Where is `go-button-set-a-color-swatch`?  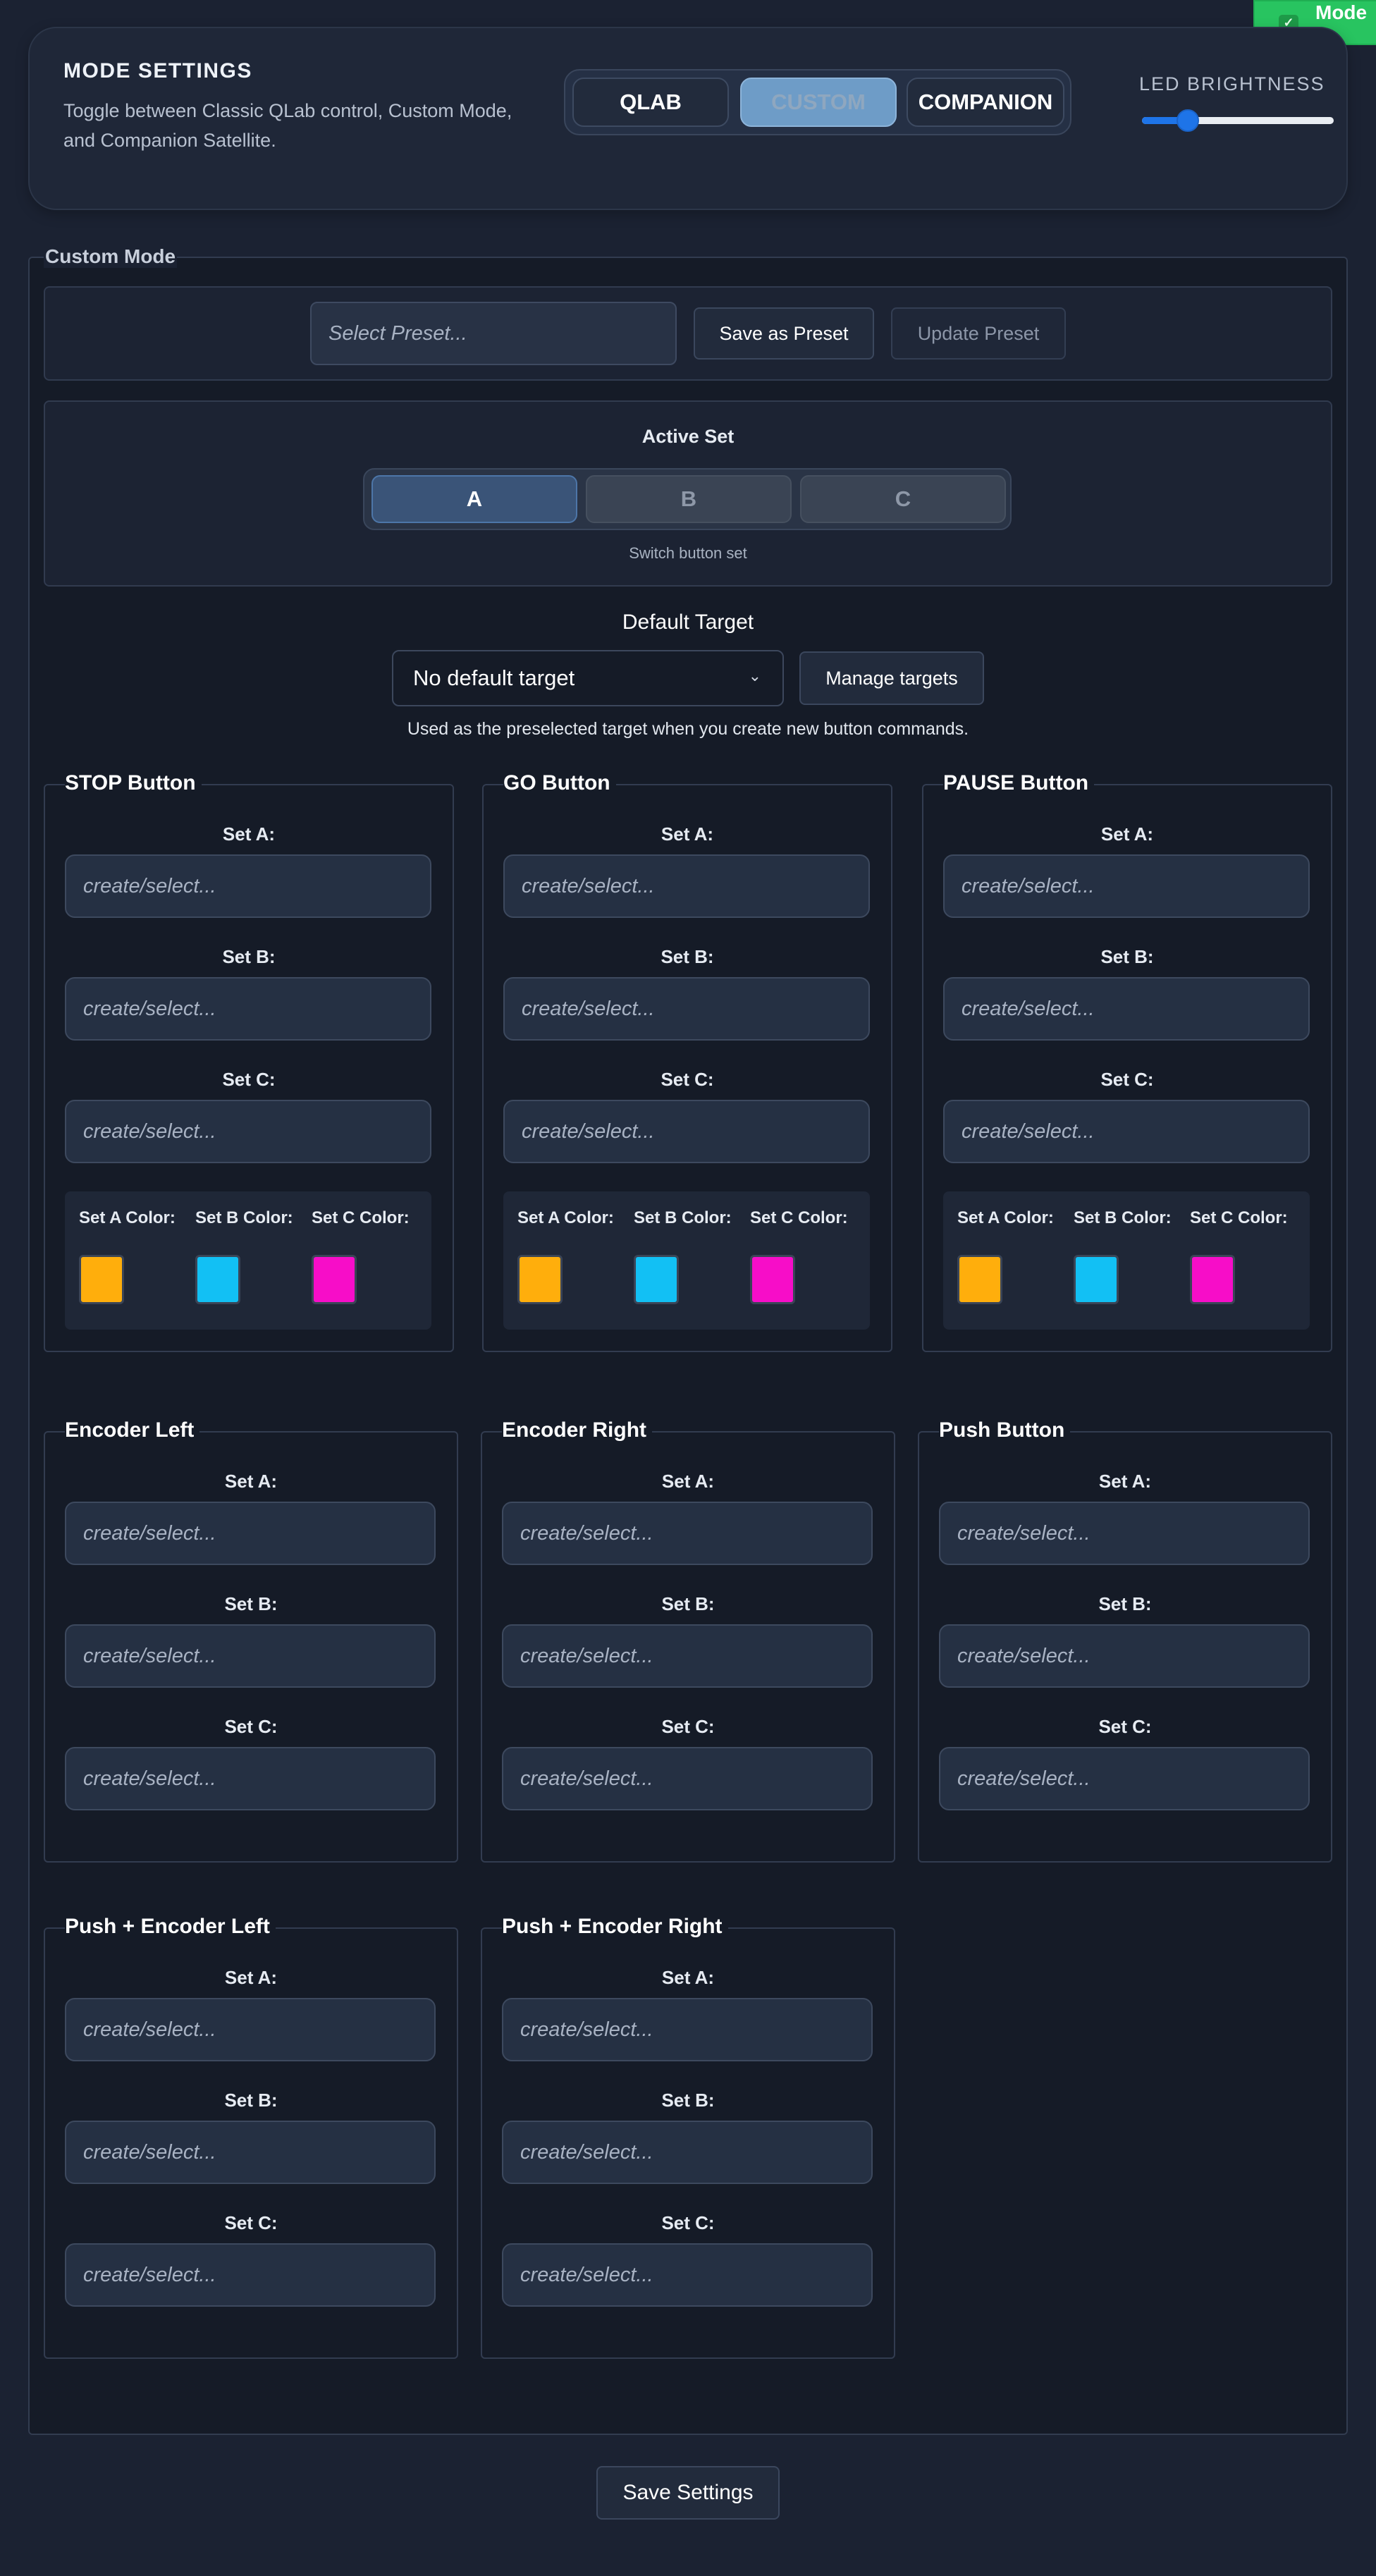 go-button-set-a-color-swatch is located at coordinates (540, 1279).